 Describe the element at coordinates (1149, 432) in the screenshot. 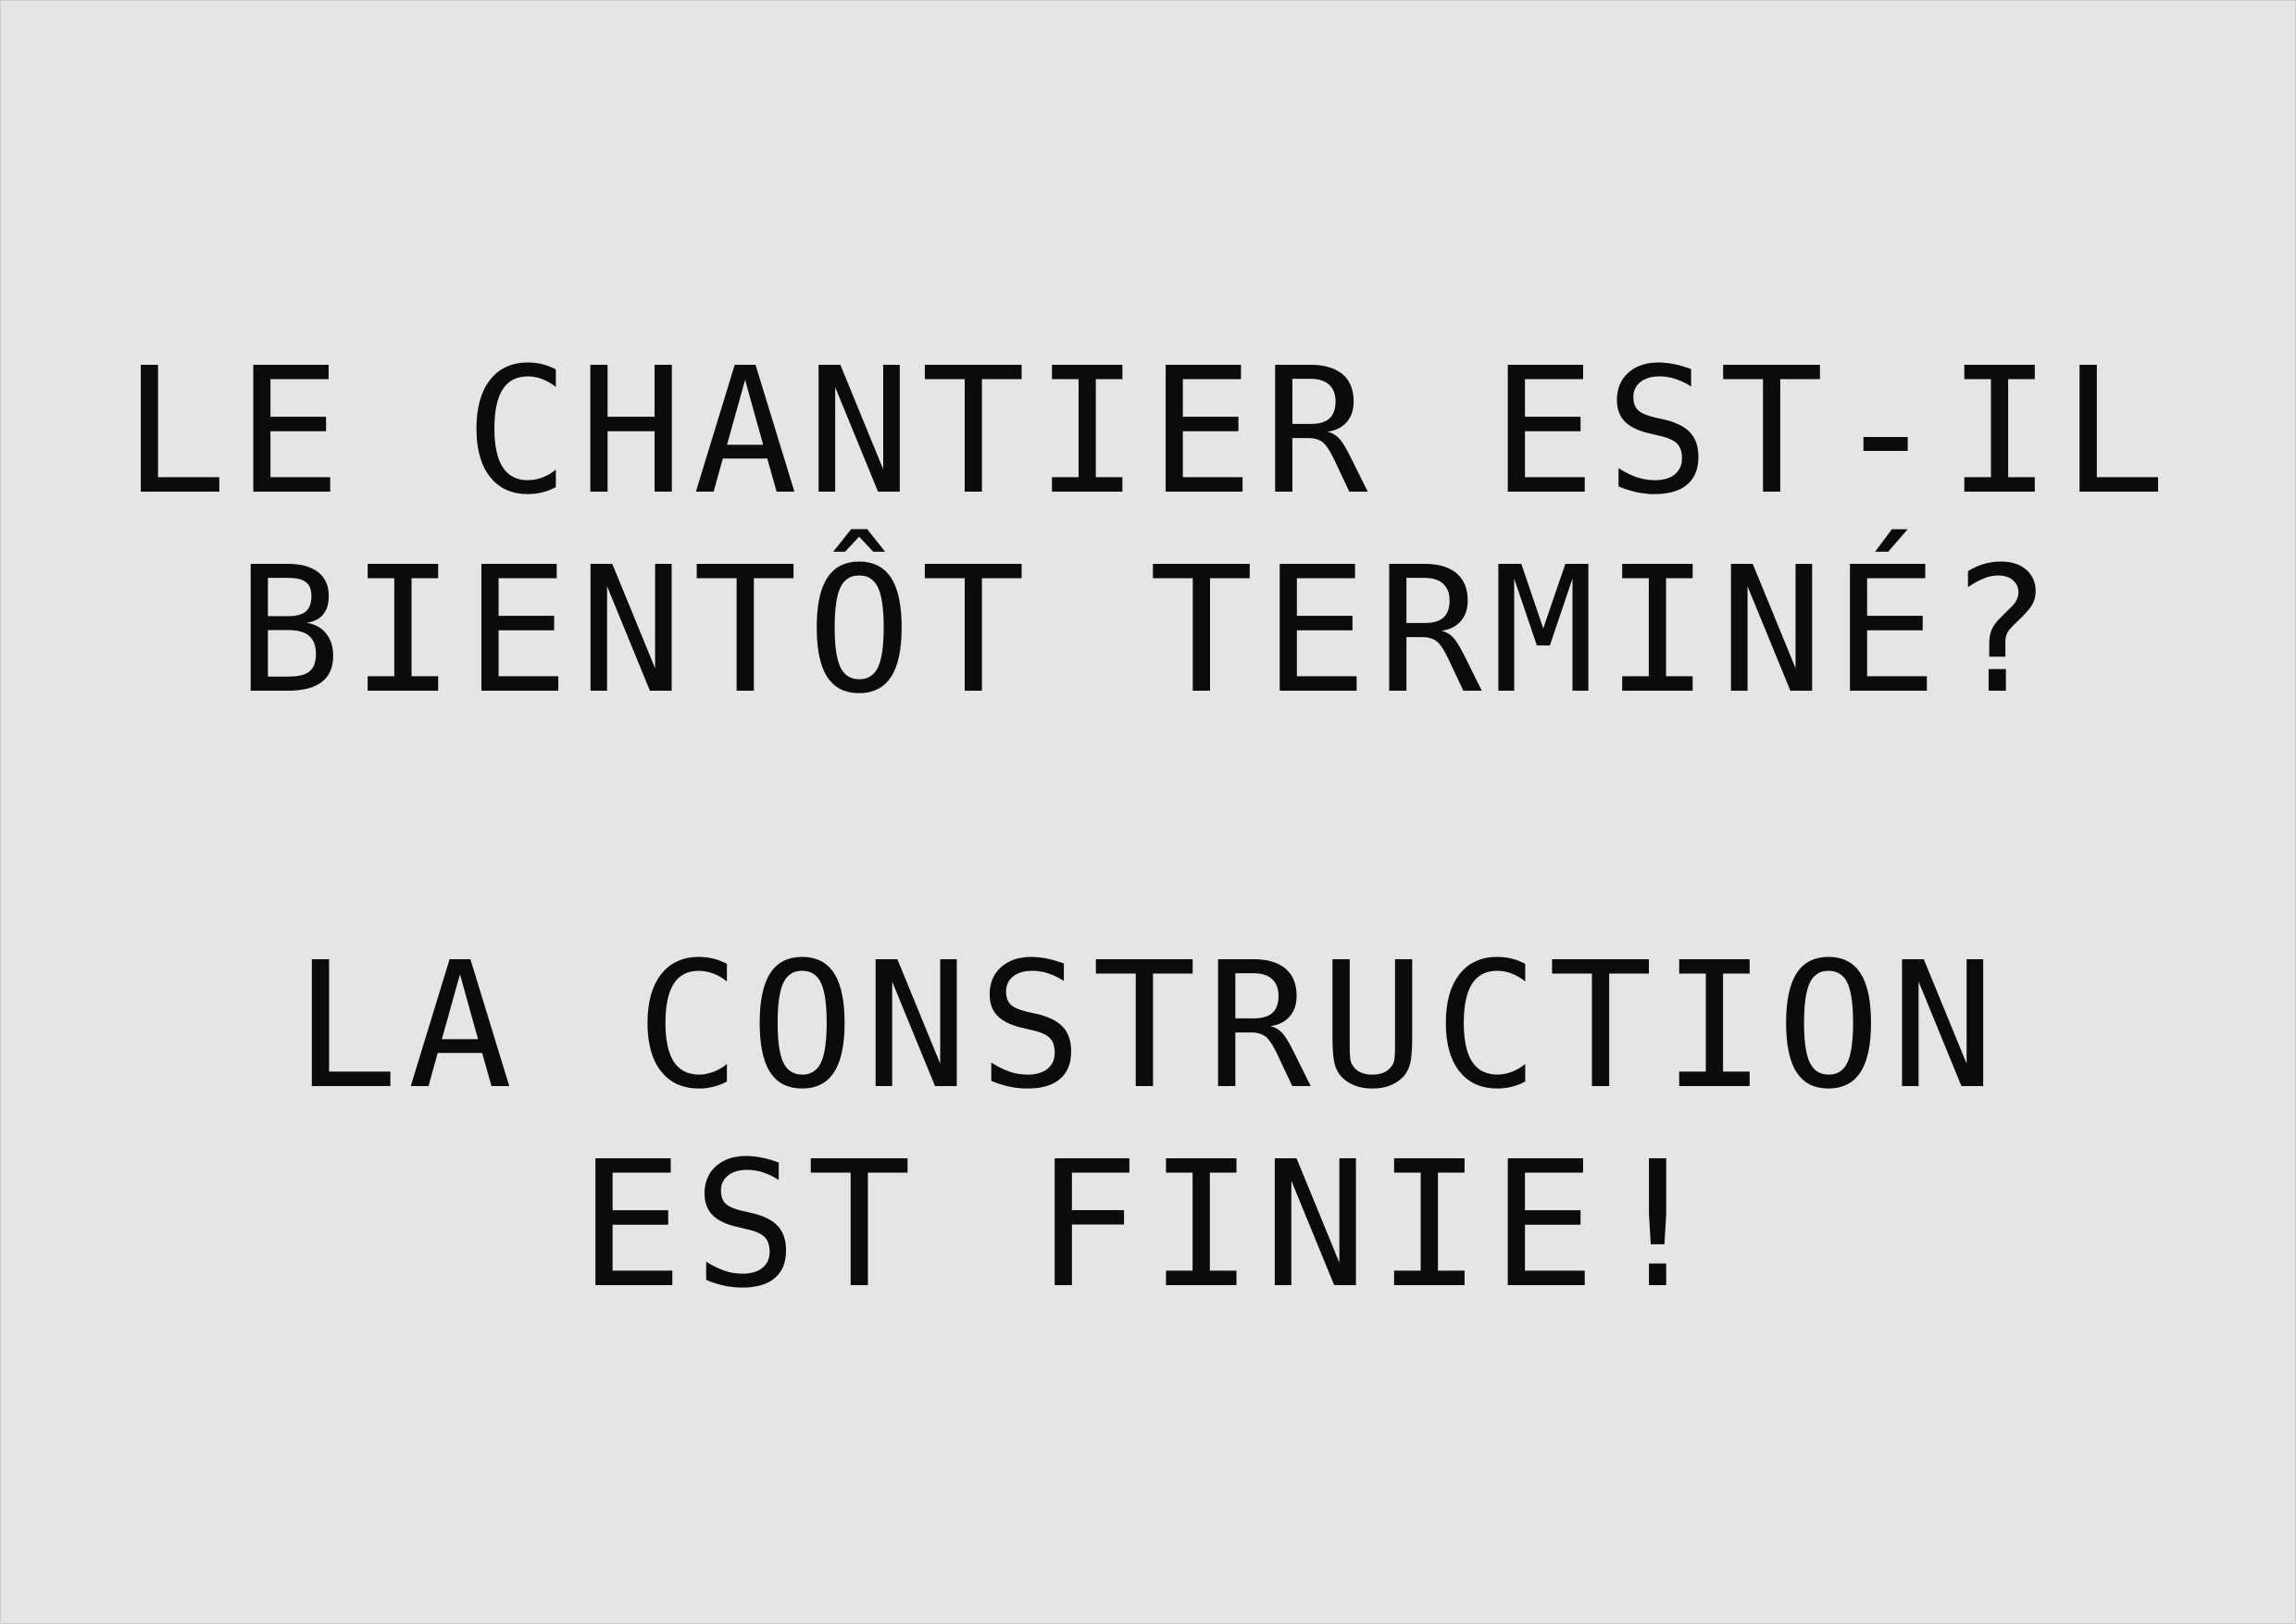

I see `question-line-1: LE CHANTIER EST-IL` at that location.